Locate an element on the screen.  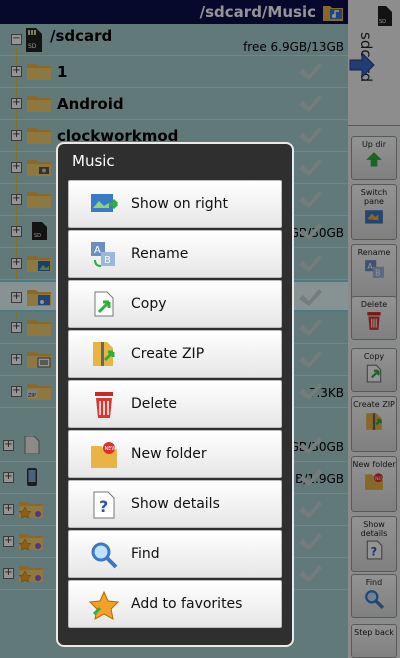
show-on-right-icon is located at coordinates (105, 203).